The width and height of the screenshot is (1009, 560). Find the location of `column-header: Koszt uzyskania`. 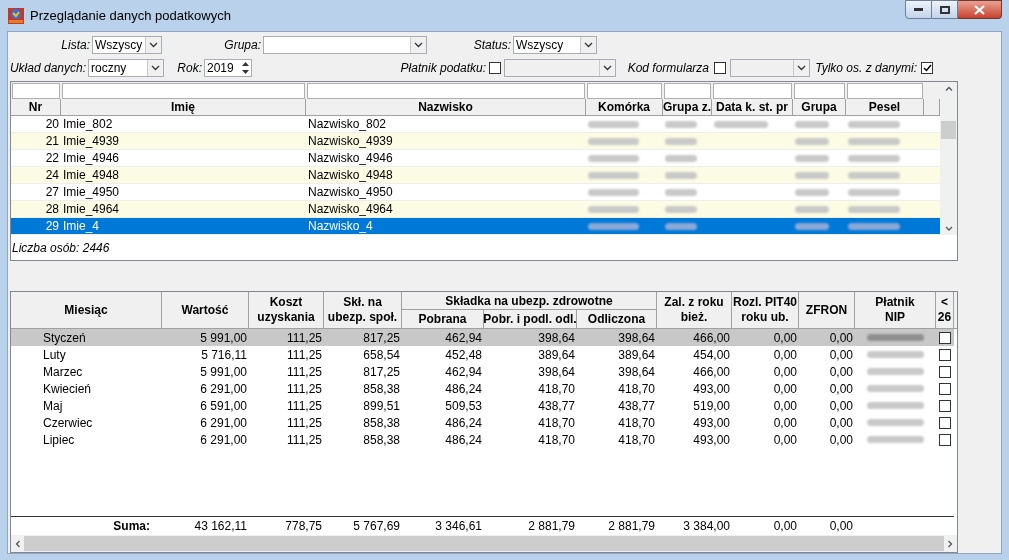

column-header: Koszt uzyskania is located at coordinates (286, 310).